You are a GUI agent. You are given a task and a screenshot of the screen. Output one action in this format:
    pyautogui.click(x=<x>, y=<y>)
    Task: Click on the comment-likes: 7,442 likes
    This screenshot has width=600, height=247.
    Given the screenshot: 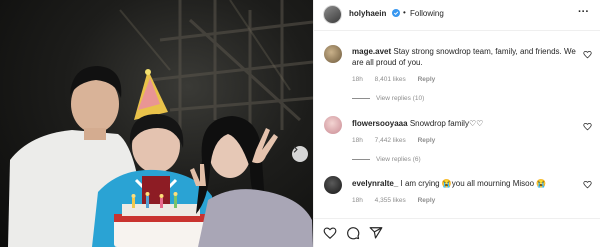 What is the action you would take?
    pyautogui.click(x=390, y=140)
    